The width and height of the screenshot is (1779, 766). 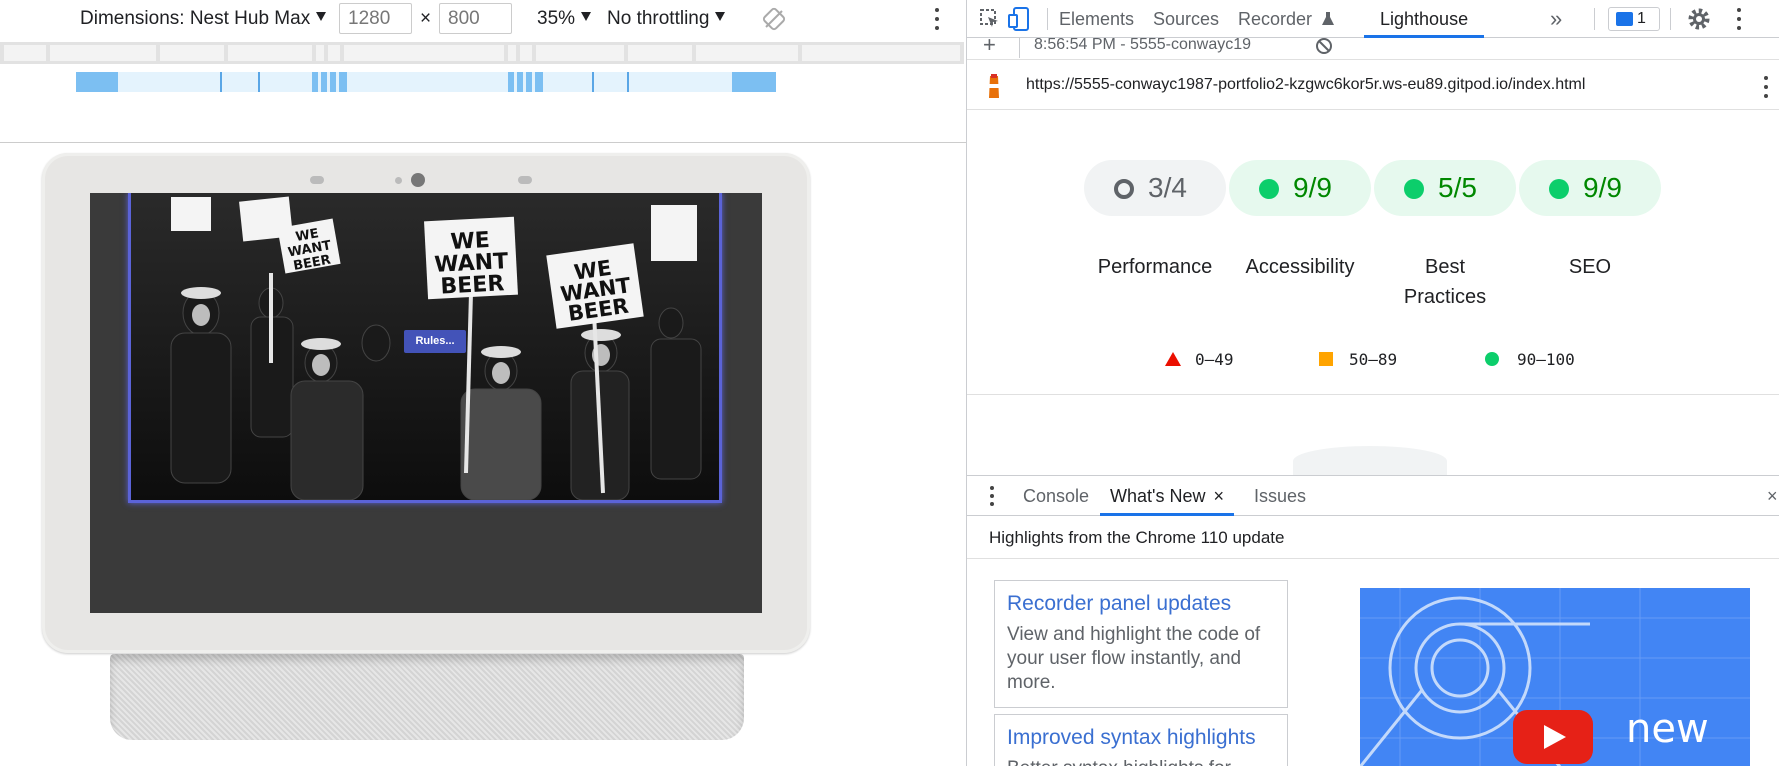 I want to click on tab-whats-new: What's New ×, so click(x=1167, y=496).